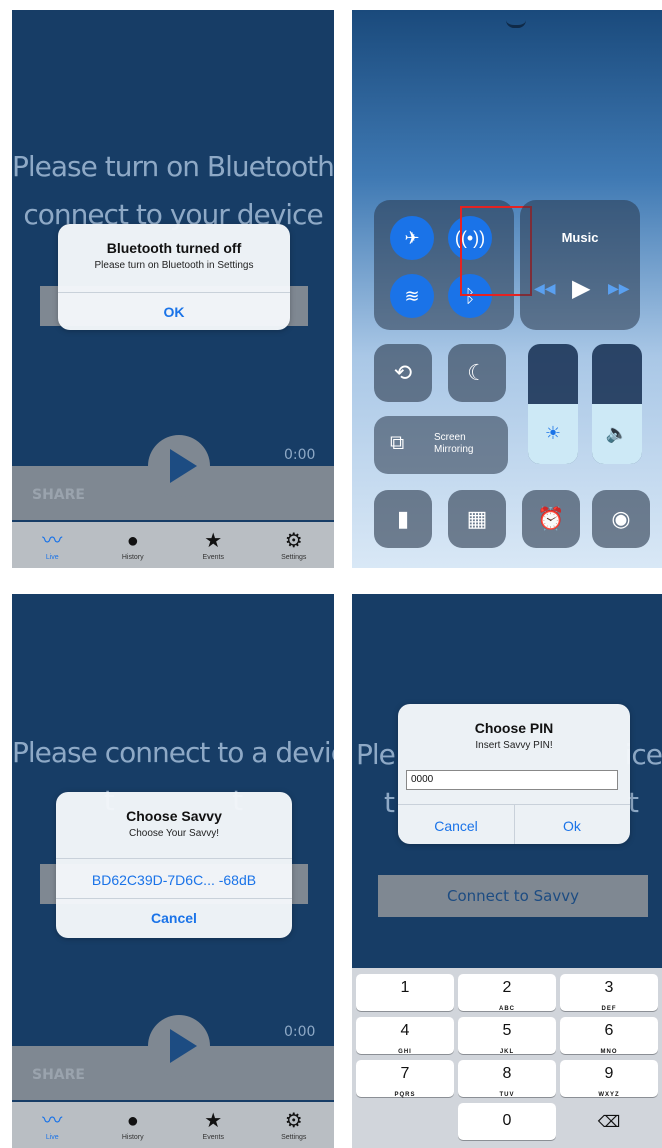 Image resolution: width=662 pixels, height=1148 pixels. I want to click on key-5: 5 JKL, so click(507, 1036).